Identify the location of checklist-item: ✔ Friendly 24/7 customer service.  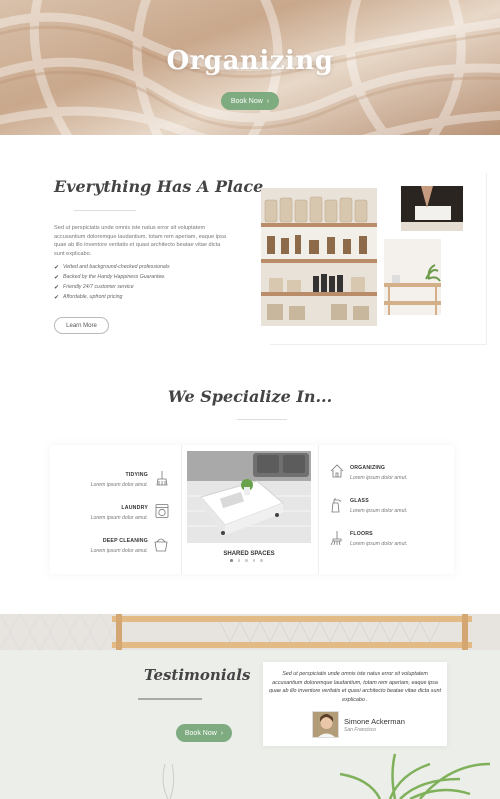
(112, 287).